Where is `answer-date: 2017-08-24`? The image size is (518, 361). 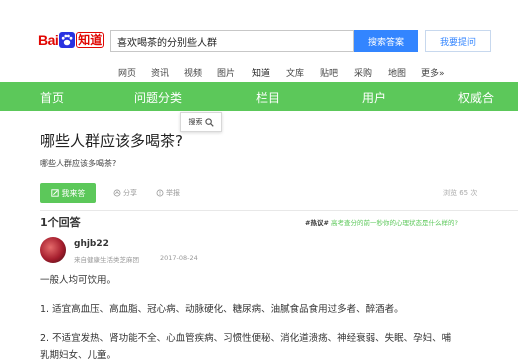
answer-date: 2017-08-24 is located at coordinates (179, 258).